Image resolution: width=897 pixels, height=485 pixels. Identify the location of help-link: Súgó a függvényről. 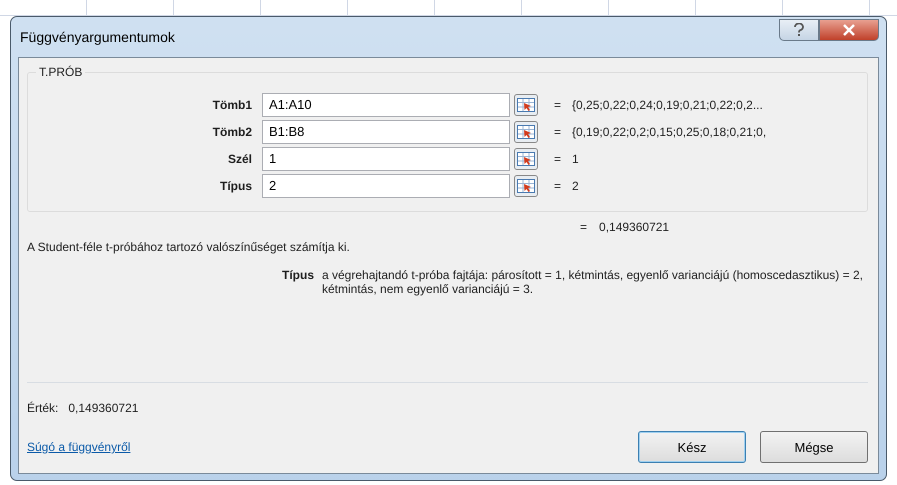
(78, 447).